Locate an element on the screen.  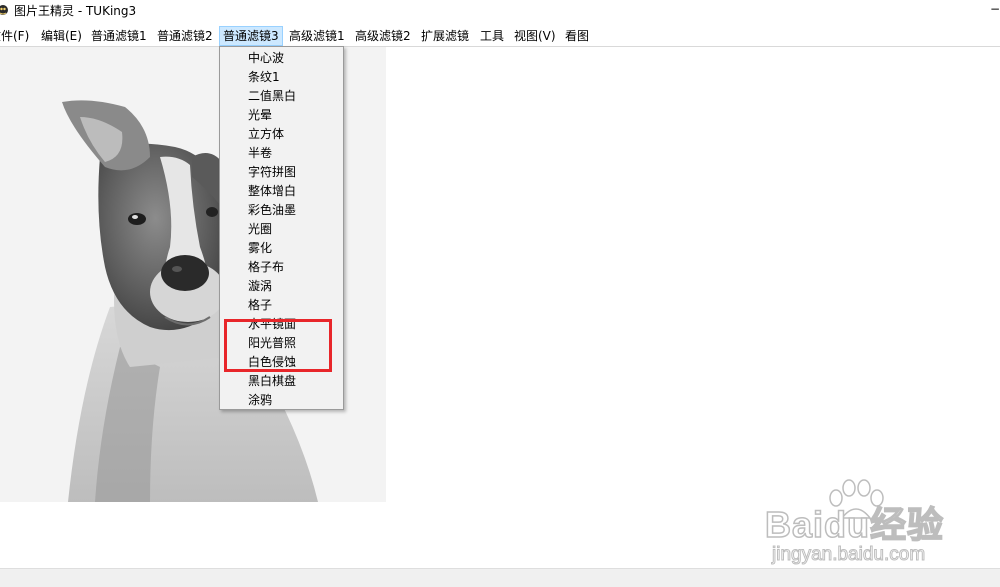
menu-option-center-wave: 中心波 is located at coordinates (281, 58).